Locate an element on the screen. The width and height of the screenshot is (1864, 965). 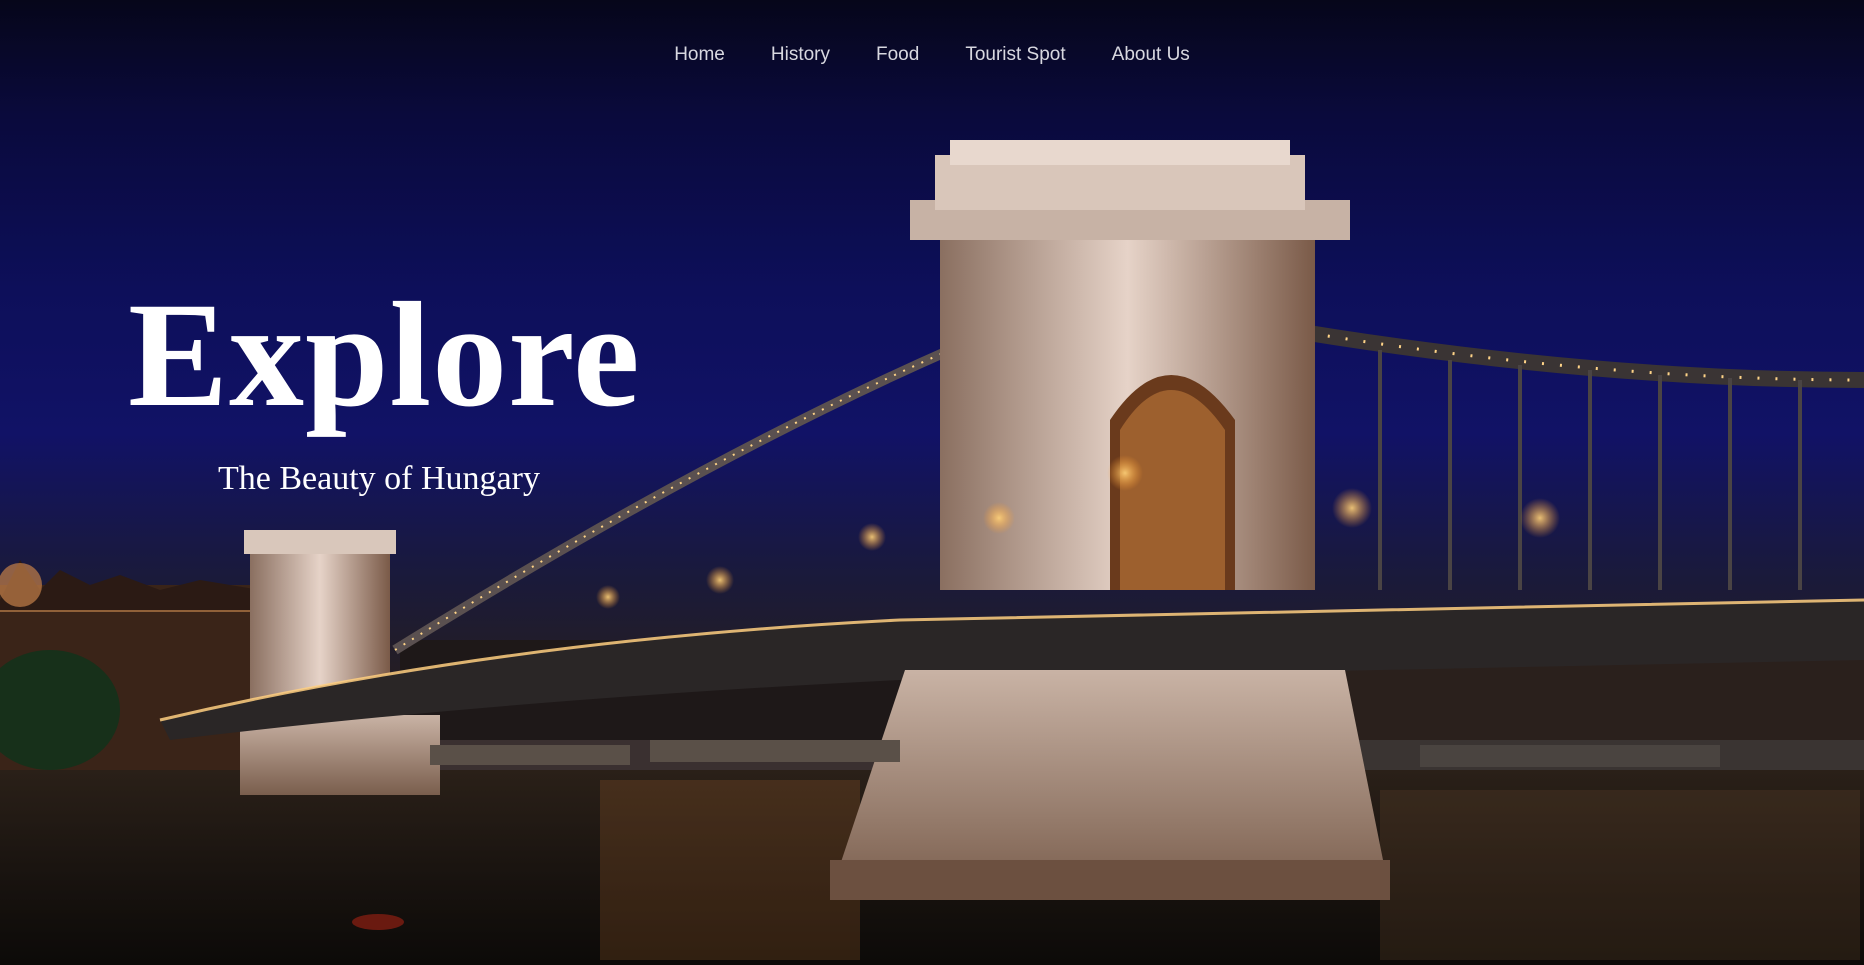
nav-link-food: Food is located at coordinates (897, 55).